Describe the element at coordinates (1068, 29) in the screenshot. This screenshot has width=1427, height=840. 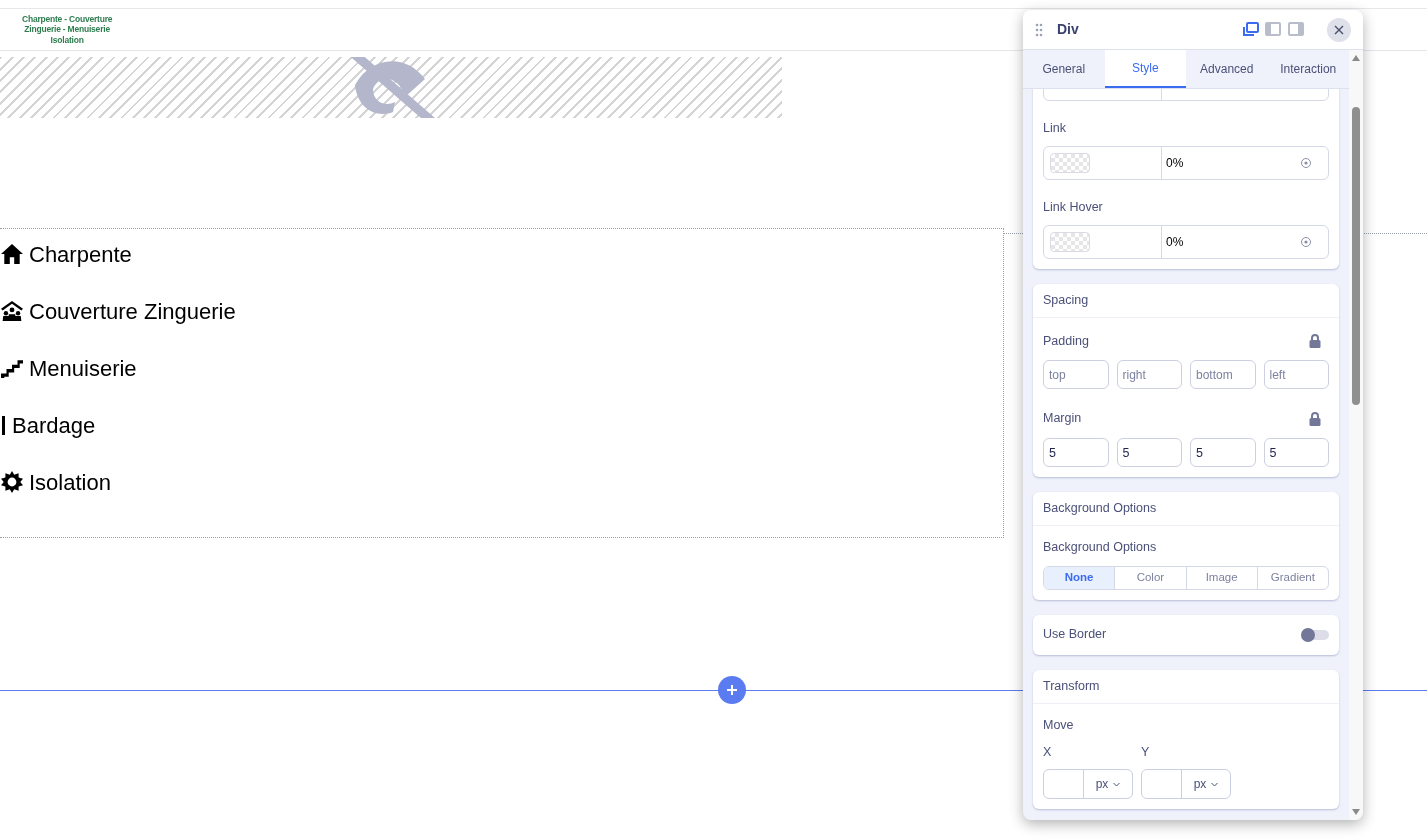
I see `panel-title: Div` at that location.